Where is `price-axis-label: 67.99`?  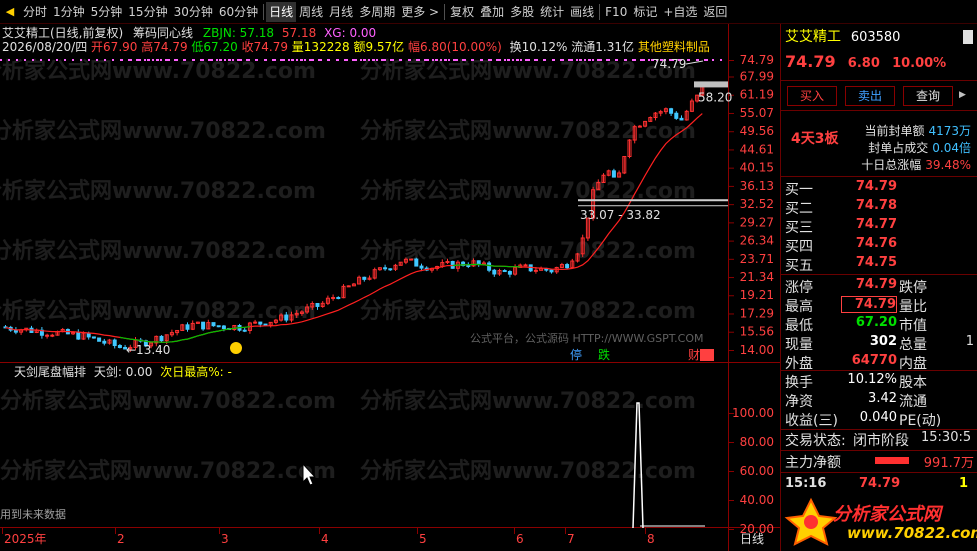 price-axis-label: 67.99 is located at coordinates (757, 76).